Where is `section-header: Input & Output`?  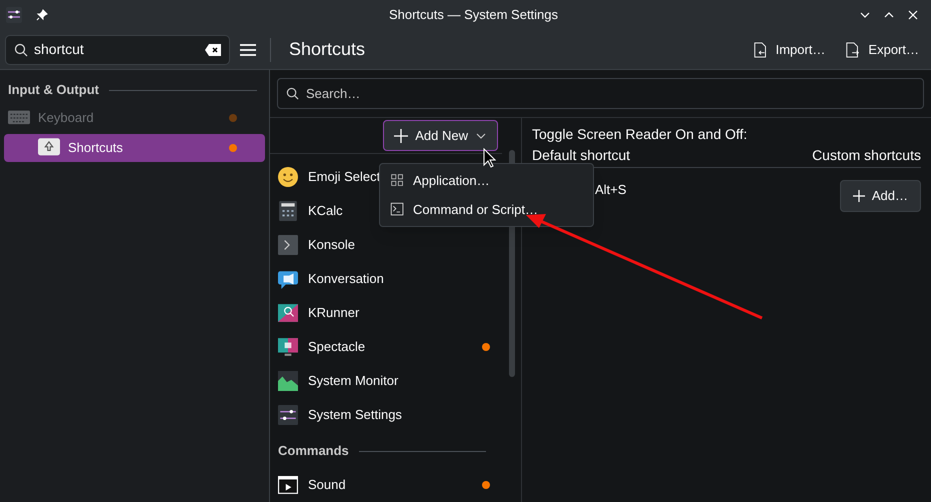
section-header: Input & Output is located at coordinates (53, 90).